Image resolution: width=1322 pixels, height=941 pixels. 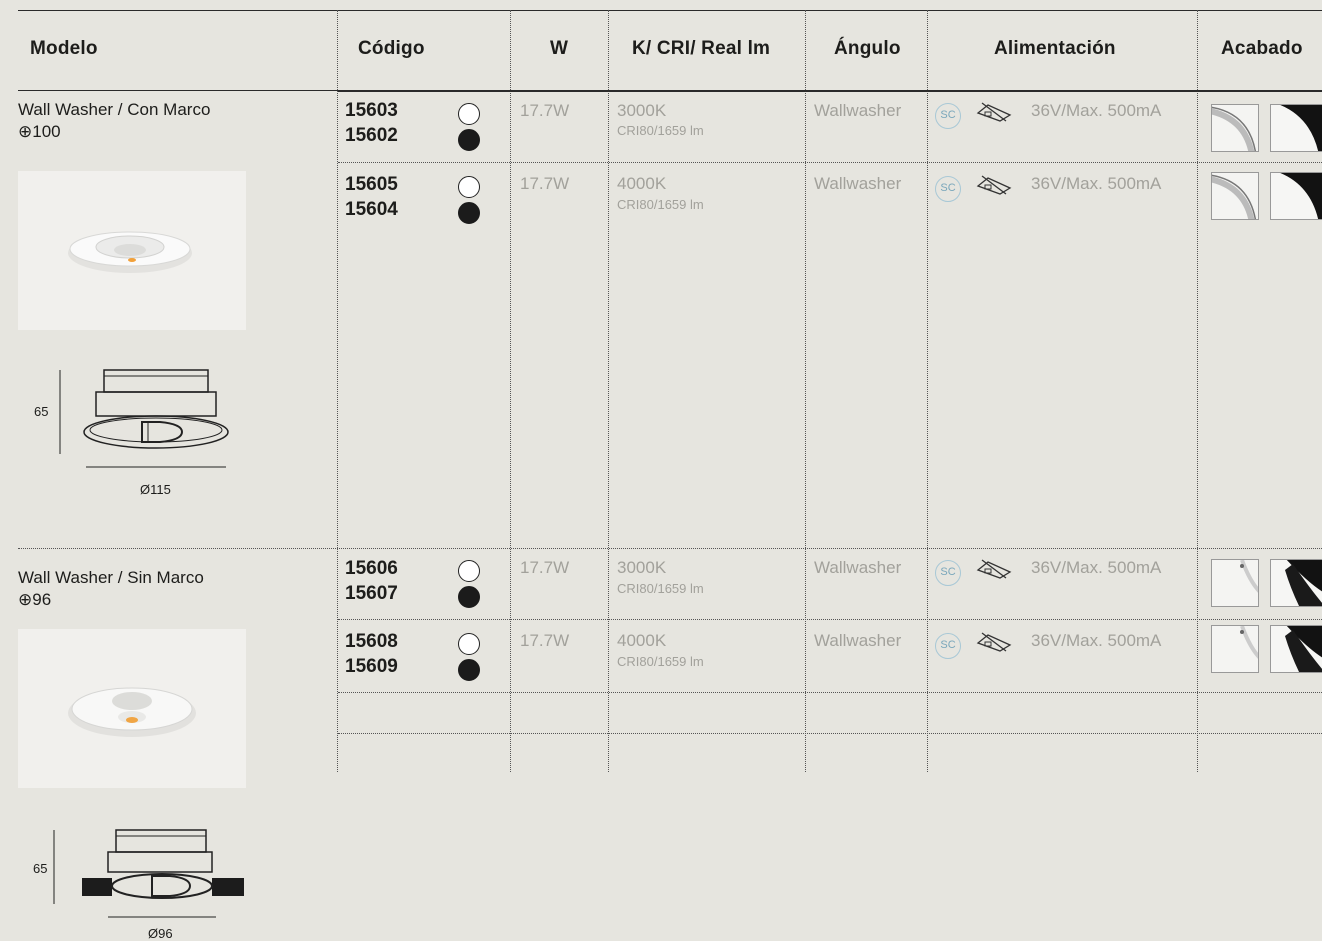 I want to click on diameter-dimension: Ø115, so click(x=155, y=489).